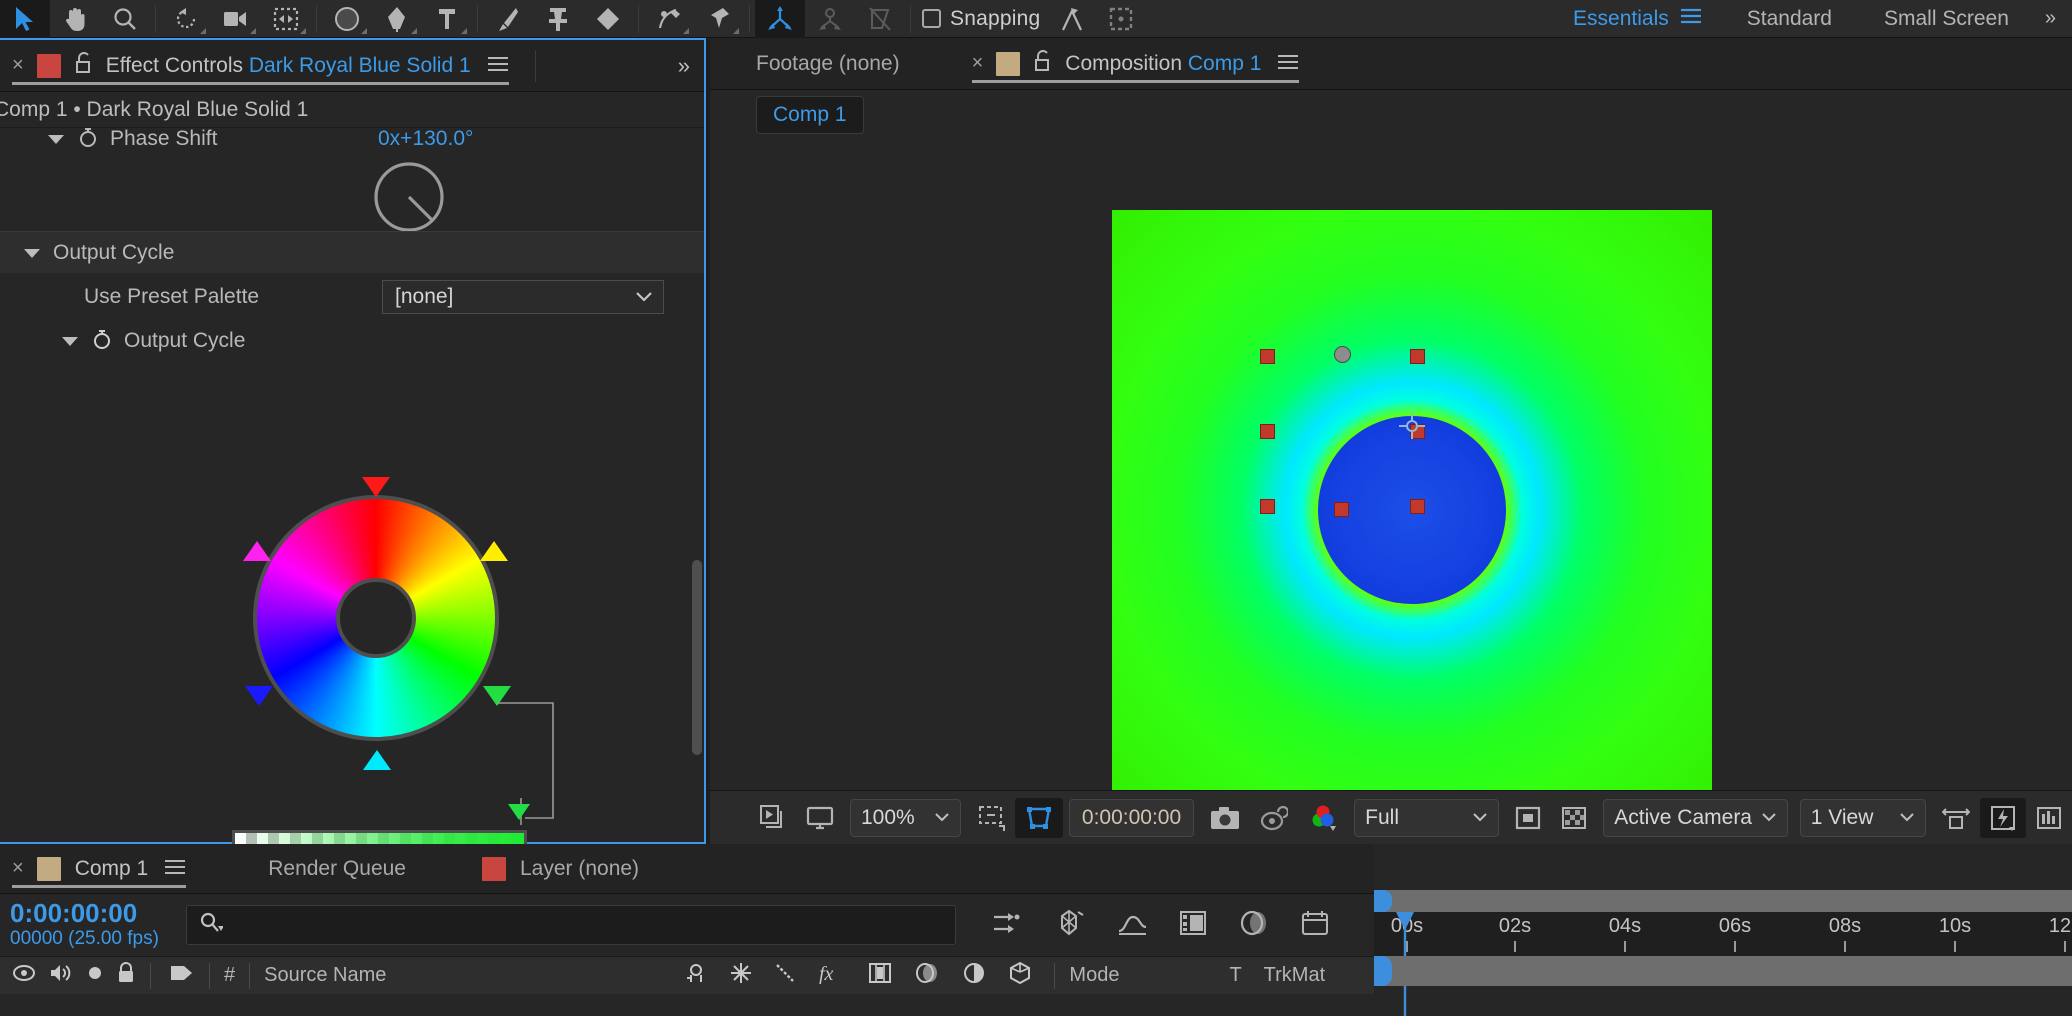  What do you see at coordinates (1274, 818) in the screenshot?
I see `show-snapshot-icon` at bounding box center [1274, 818].